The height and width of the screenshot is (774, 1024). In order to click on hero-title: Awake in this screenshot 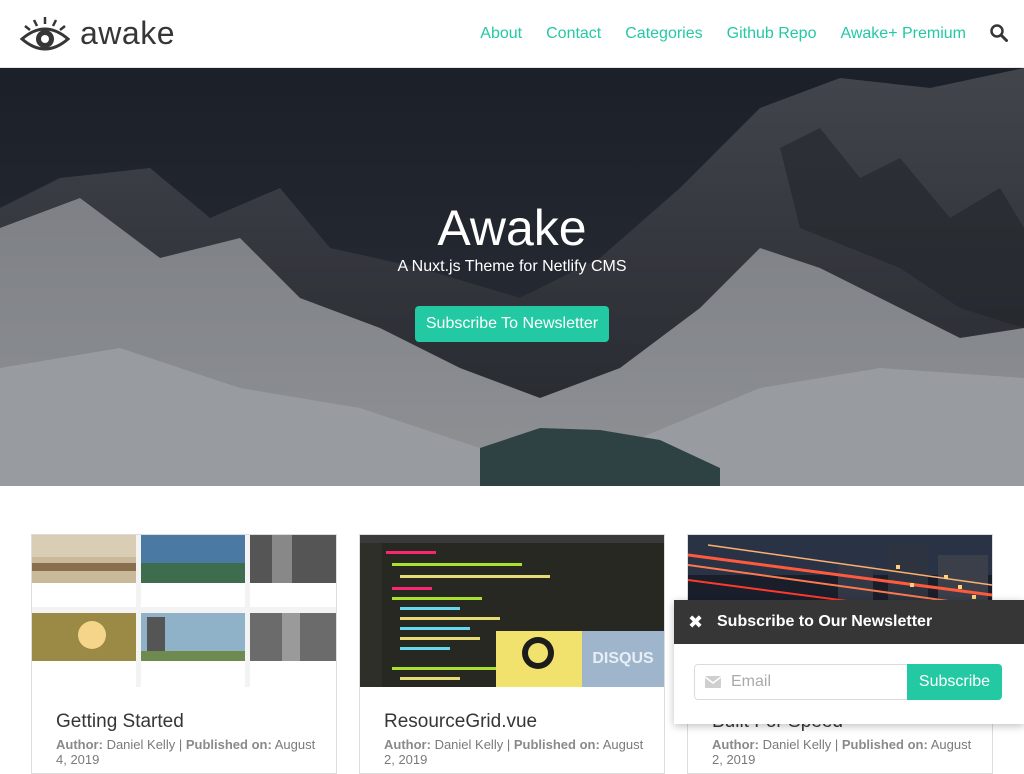, I will do `click(512, 228)`.